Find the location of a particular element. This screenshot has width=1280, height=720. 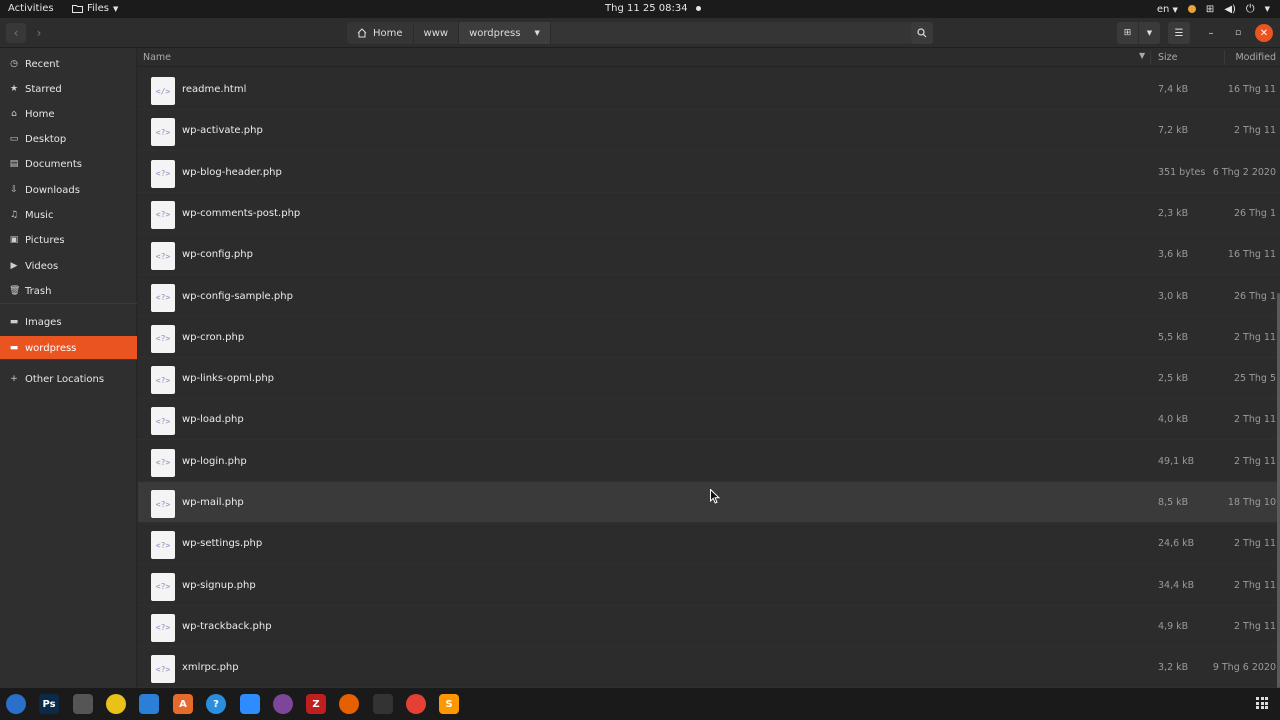

maximize-button: ▫ is located at coordinates (1238, 33).